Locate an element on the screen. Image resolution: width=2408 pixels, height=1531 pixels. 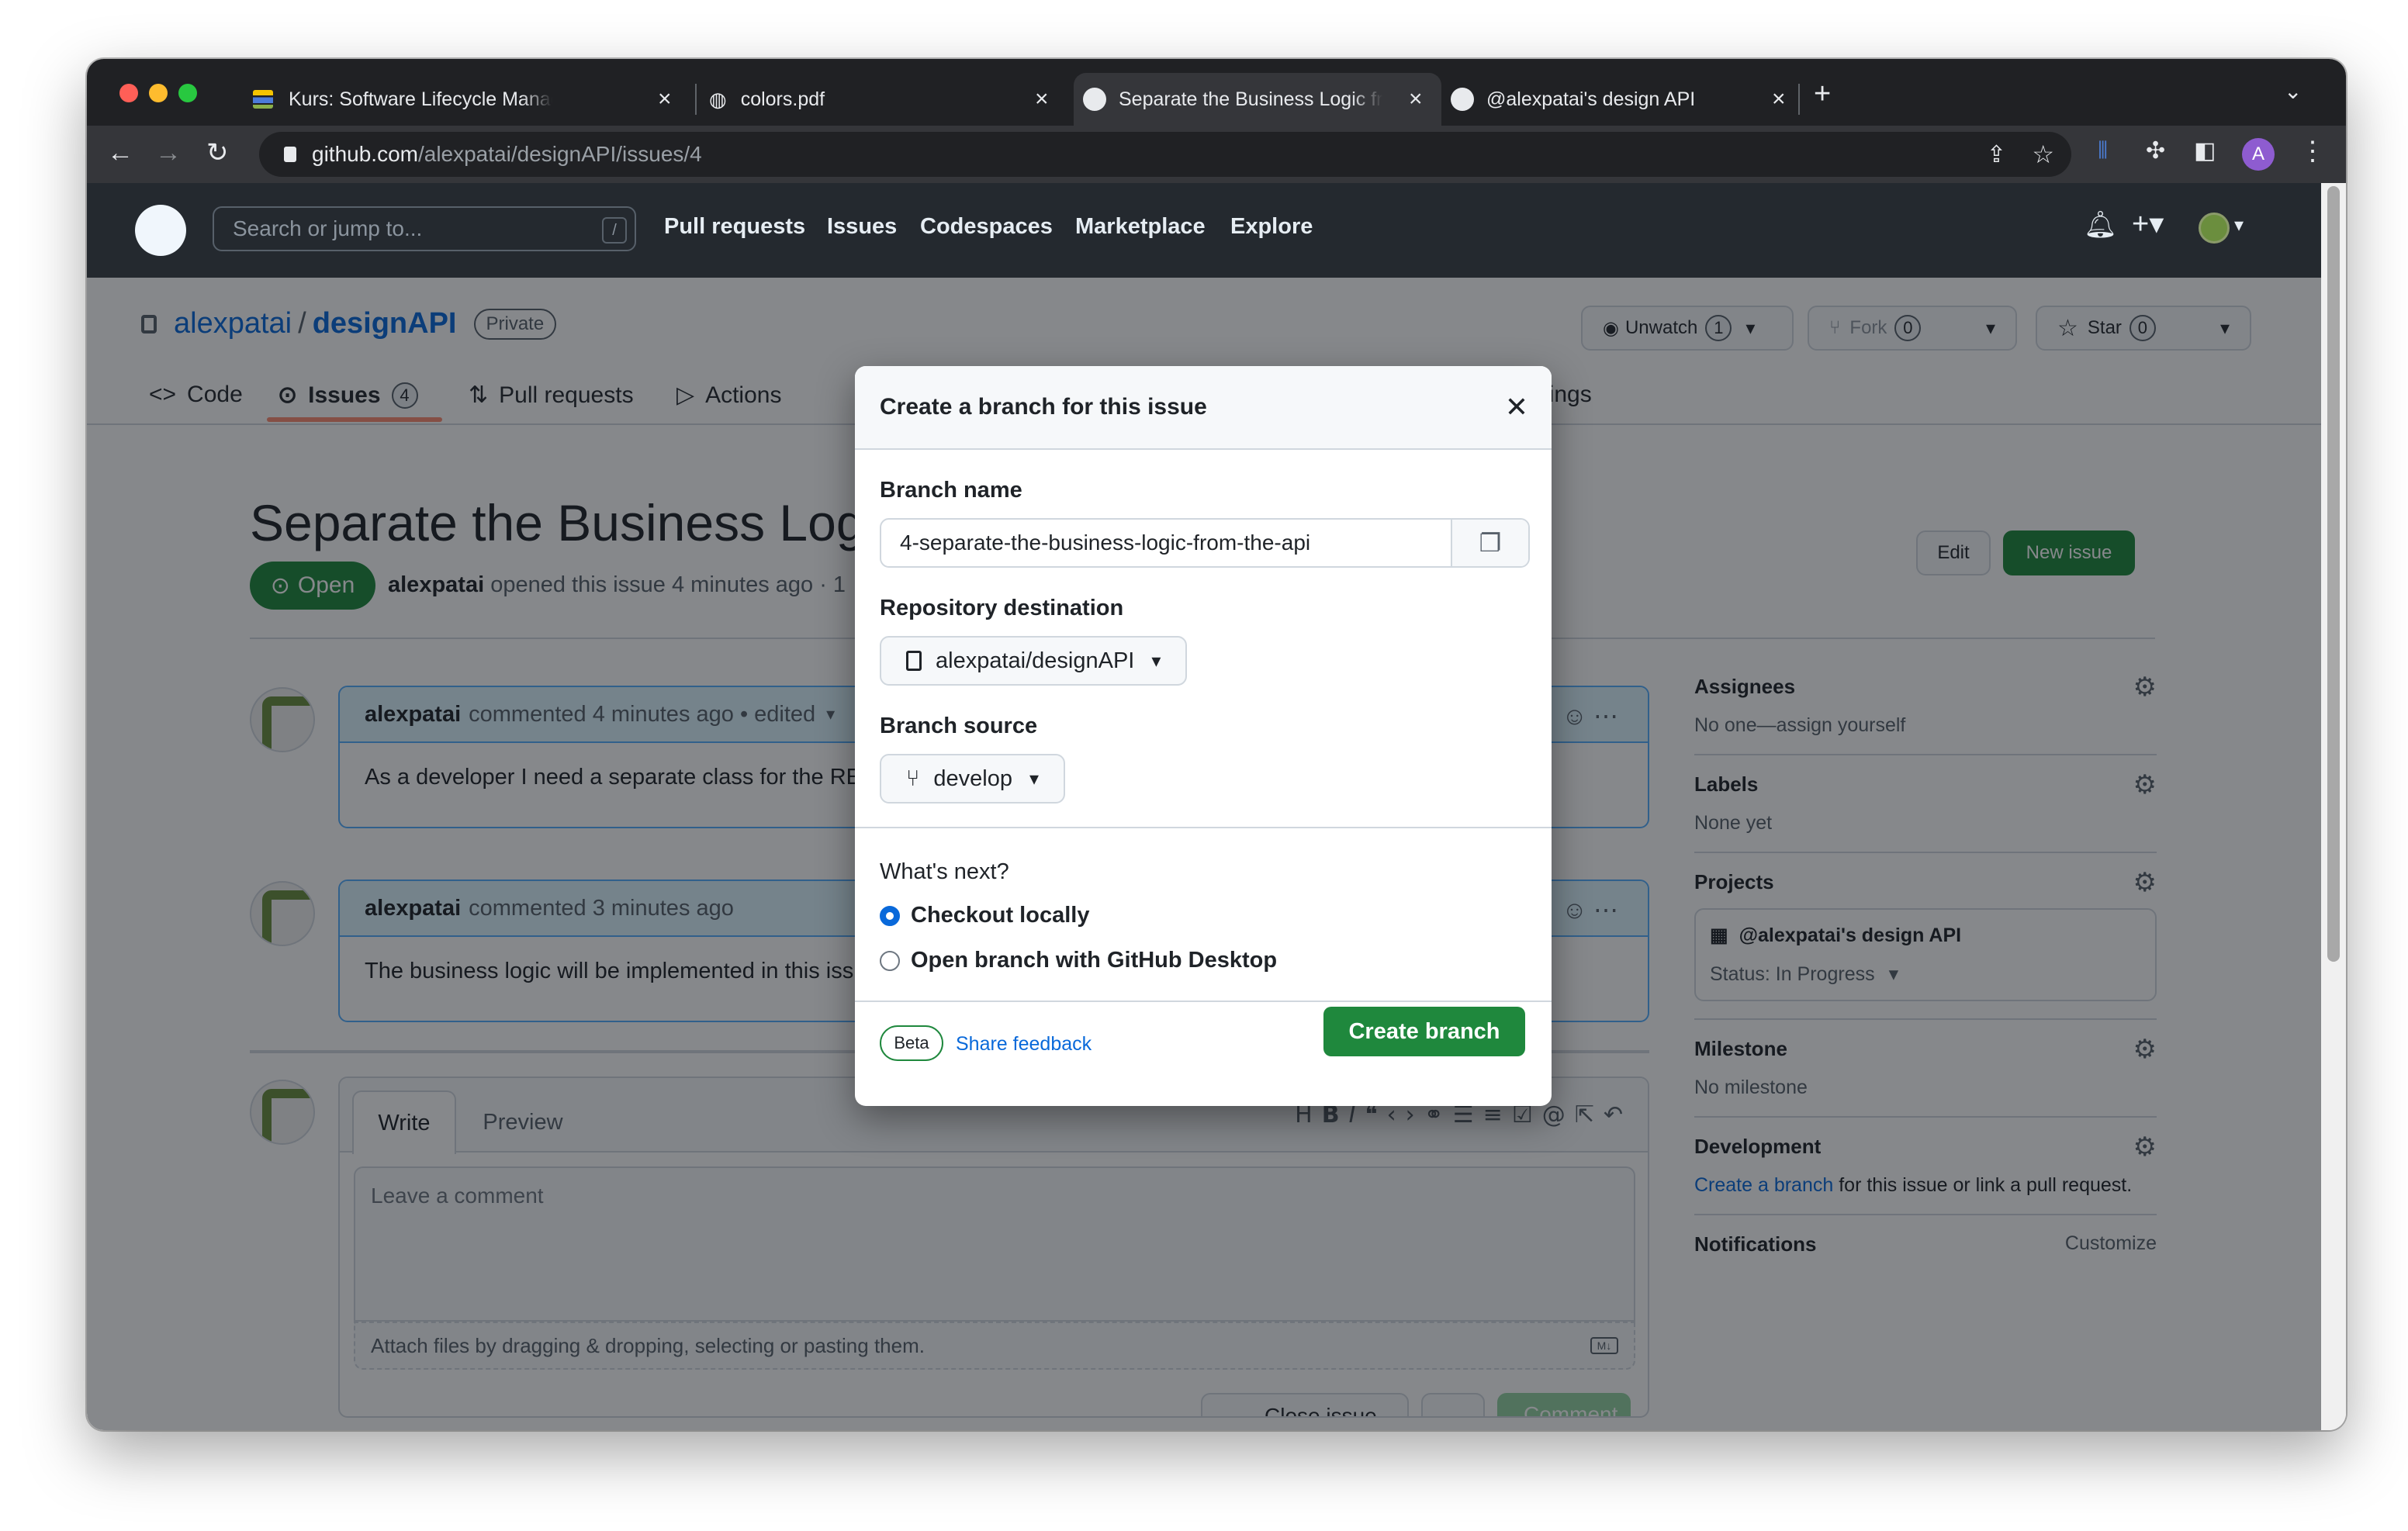
repo-destination-select: alexpatai/designAPI ▾ is located at coordinates (1034, 661).